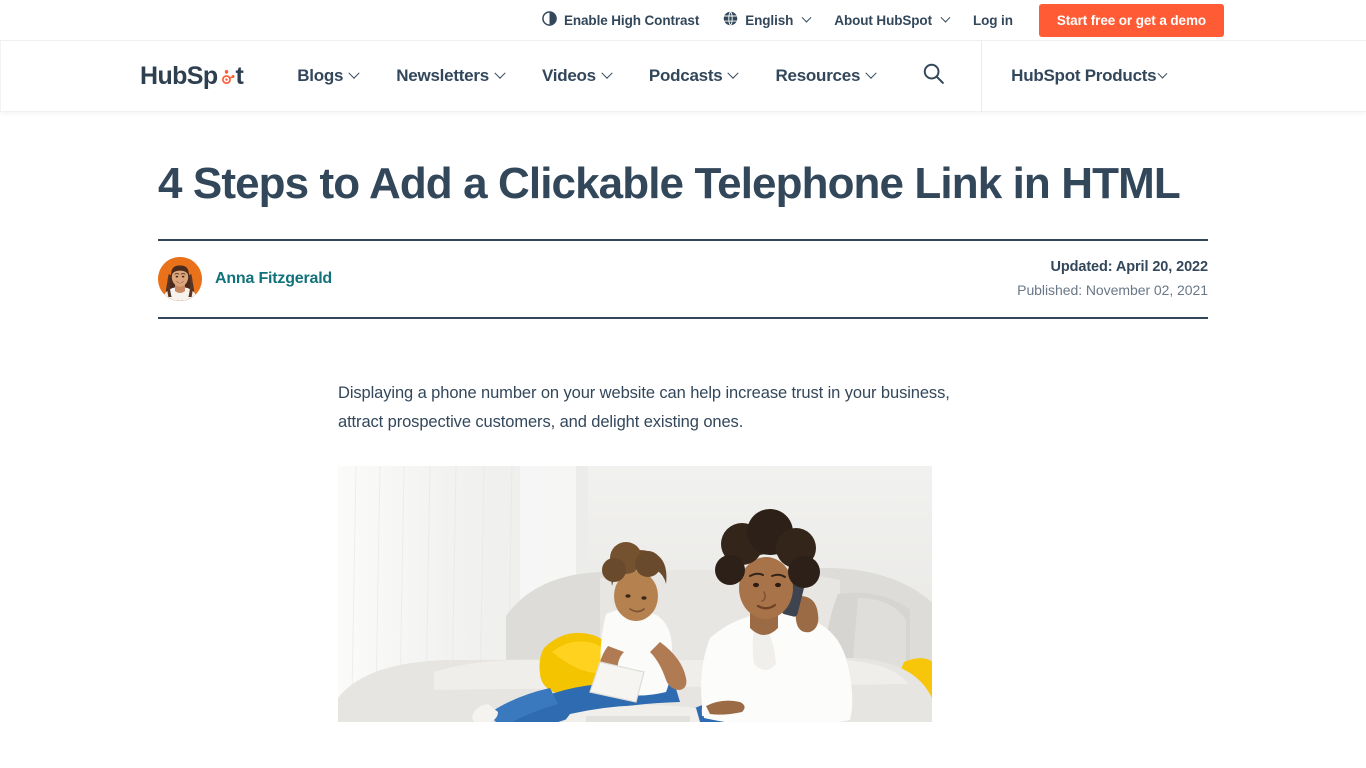 The width and height of the screenshot is (1366, 768). Describe the element at coordinates (226, 78) in the screenshot. I see `hubspot-sprocket-icon` at that location.